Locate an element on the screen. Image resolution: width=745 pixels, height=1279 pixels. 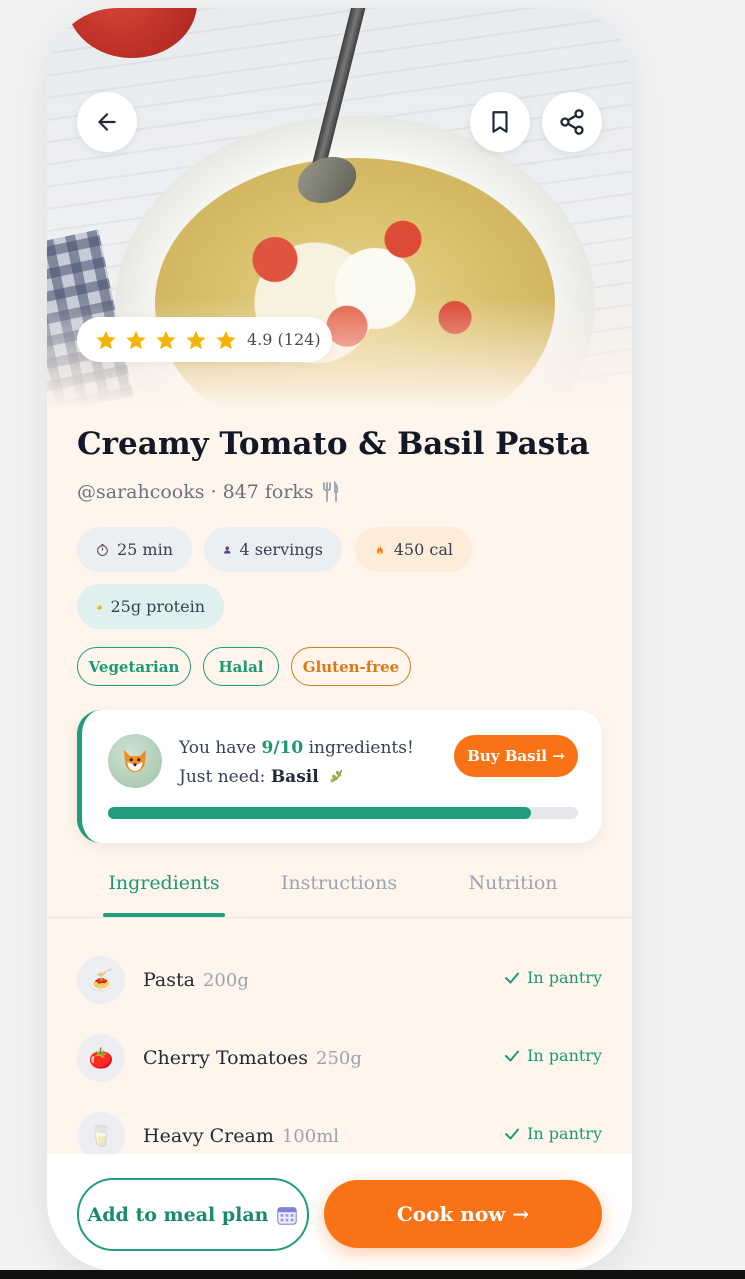
tag-gluten-free: Gluten-free is located at coordinates (351, 666).